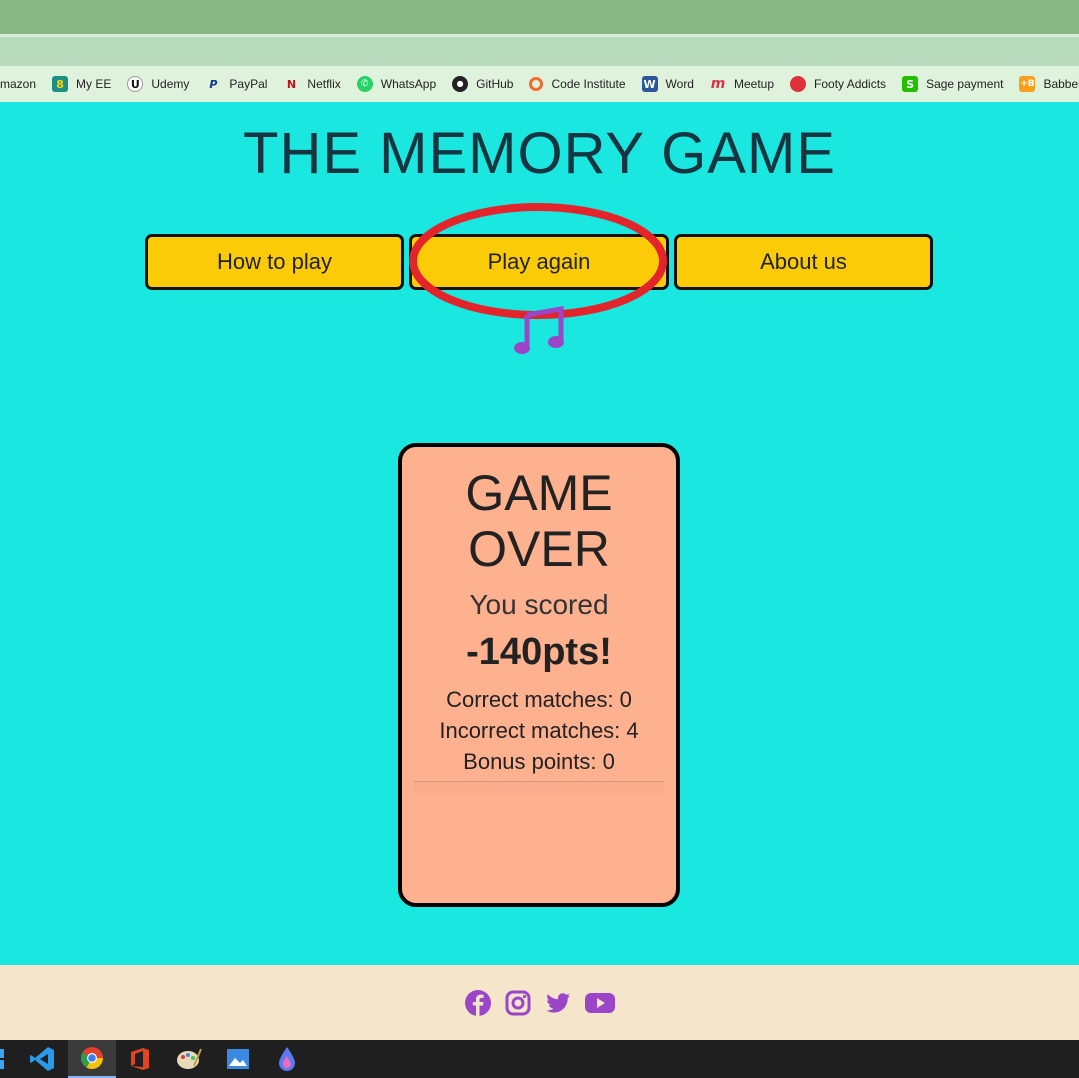  Describe the element at coordinates (539, 787) in the screenshot. I see `card-divider` at that location.